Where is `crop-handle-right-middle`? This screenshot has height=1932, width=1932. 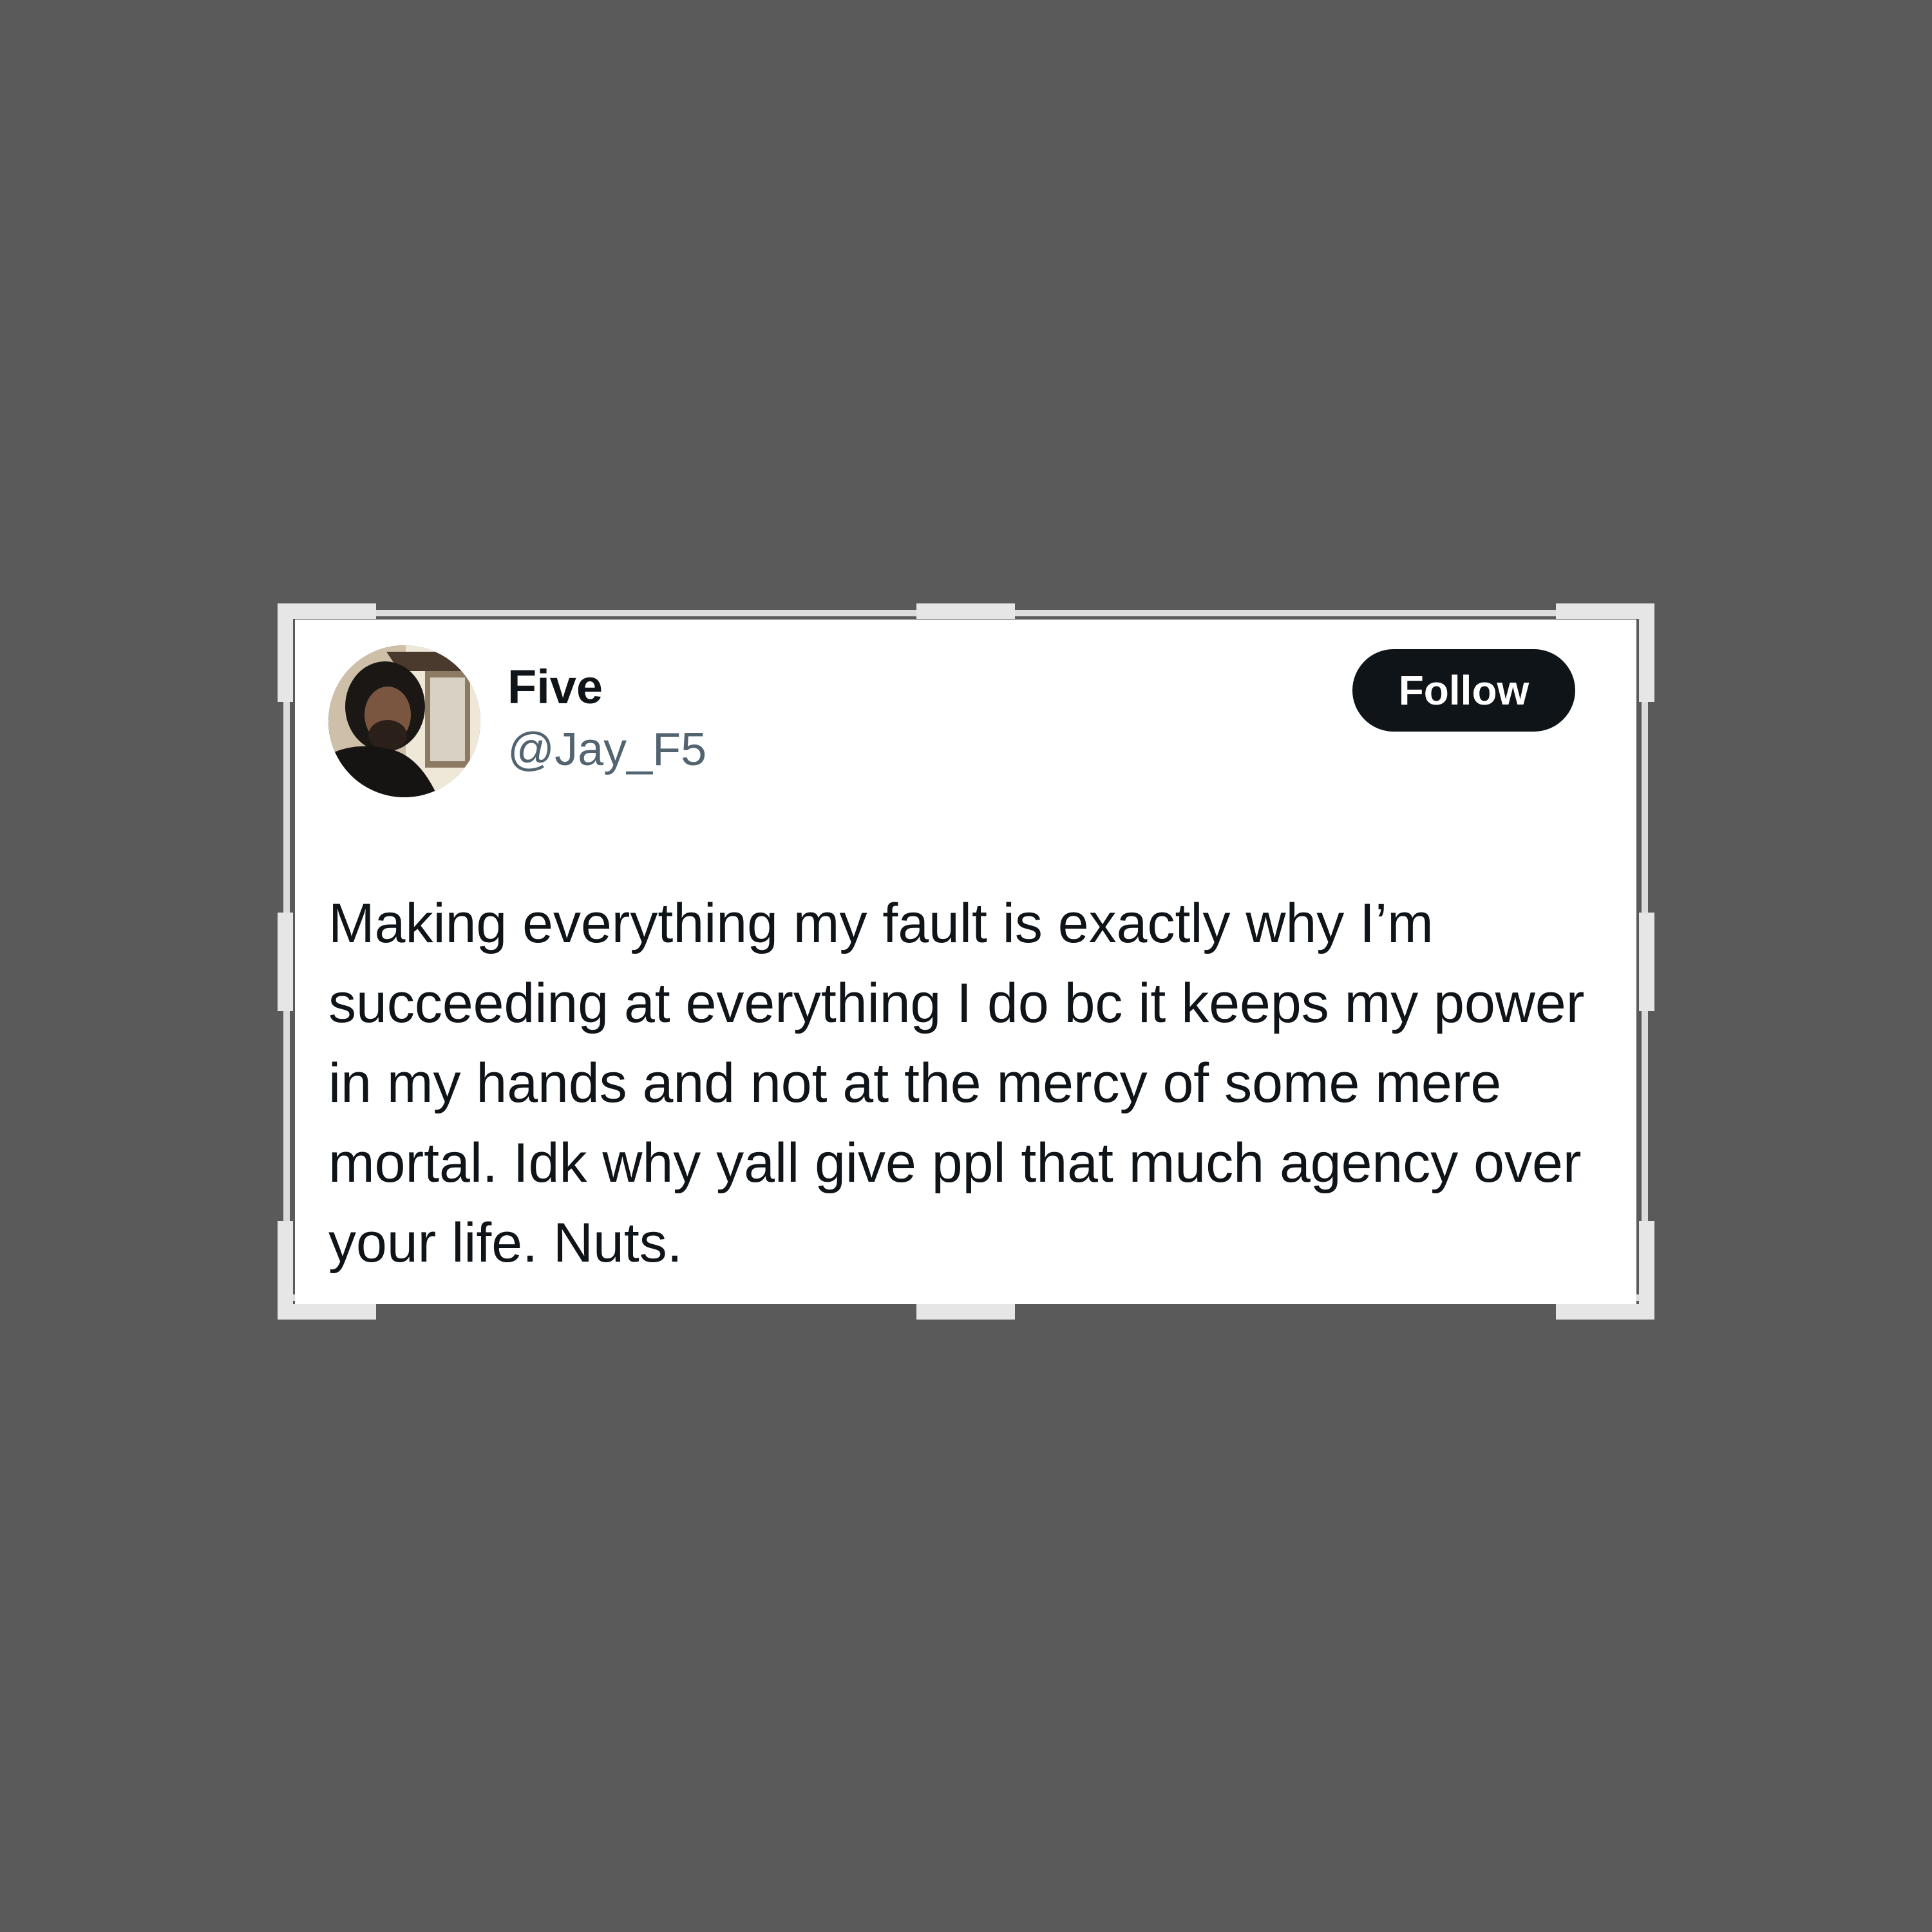 crop-handle-right-middle is located at coordinates (1646, 962).